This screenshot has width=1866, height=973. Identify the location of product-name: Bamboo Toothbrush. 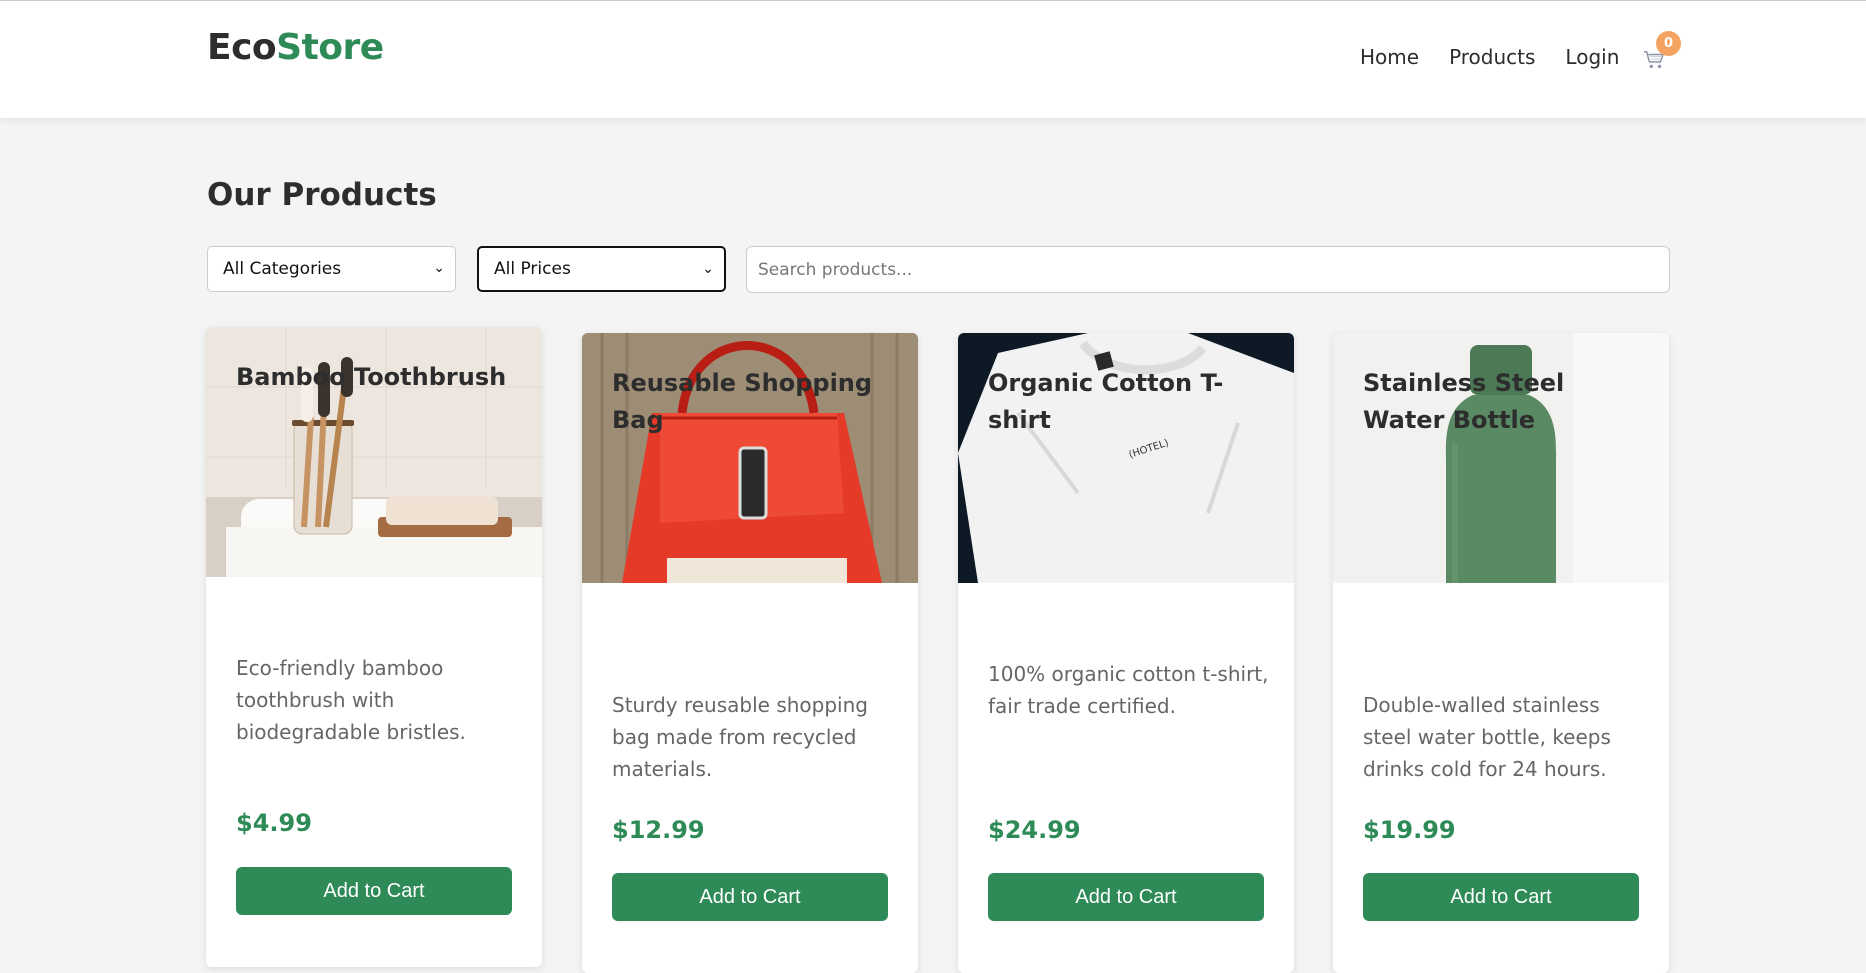
(371, 377).